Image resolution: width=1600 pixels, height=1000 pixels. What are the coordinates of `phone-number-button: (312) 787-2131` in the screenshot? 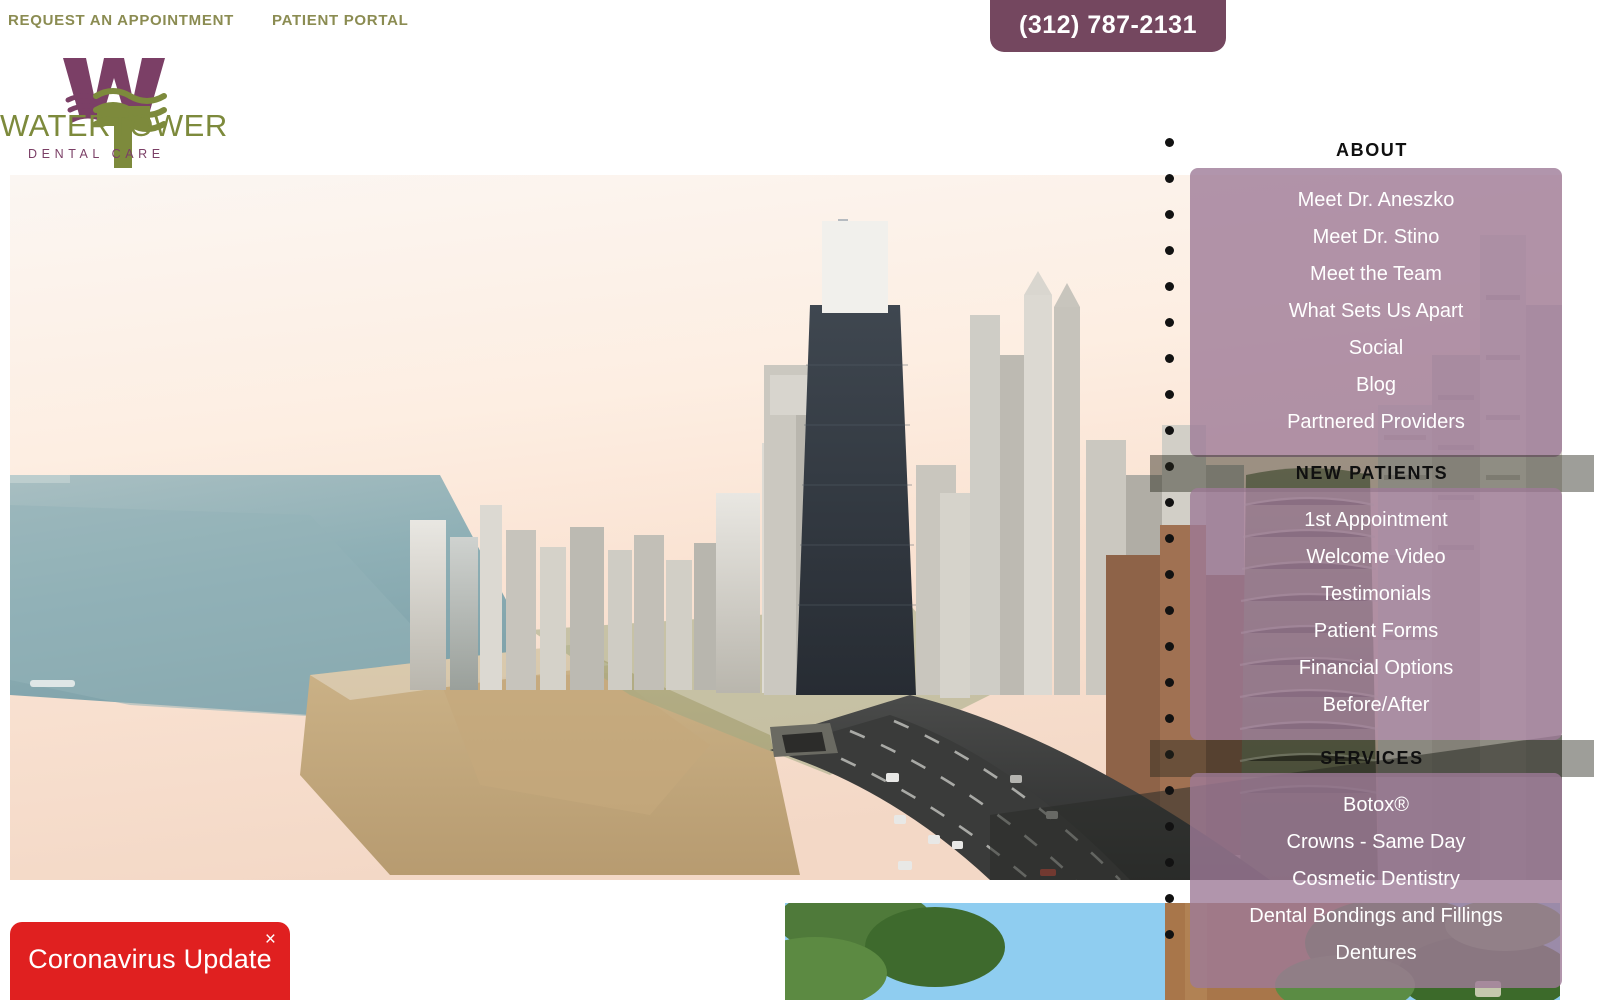 It's located at (1108, 26).